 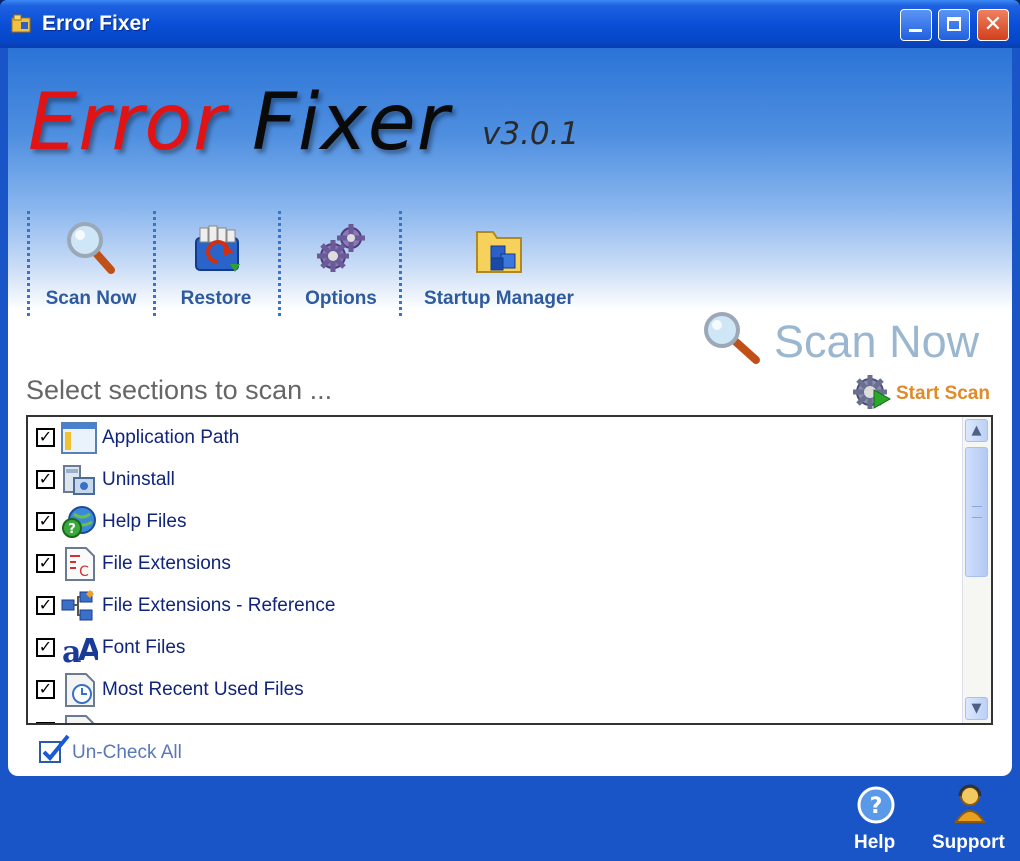 I want to click on list-item-uninstall: ✓ Uninstall, so click(x=495, y=480).